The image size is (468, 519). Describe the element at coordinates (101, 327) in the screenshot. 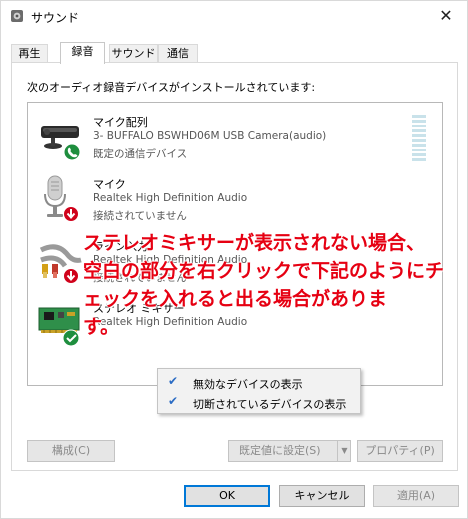

I see `annotation-line: す。` at that location.